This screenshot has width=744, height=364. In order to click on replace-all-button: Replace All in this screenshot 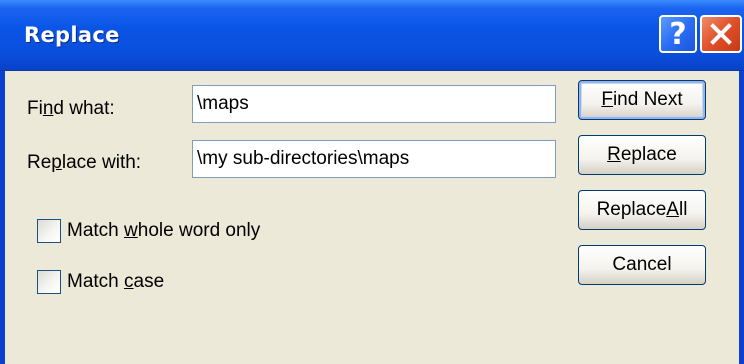, I will do `click(642, 210)`.